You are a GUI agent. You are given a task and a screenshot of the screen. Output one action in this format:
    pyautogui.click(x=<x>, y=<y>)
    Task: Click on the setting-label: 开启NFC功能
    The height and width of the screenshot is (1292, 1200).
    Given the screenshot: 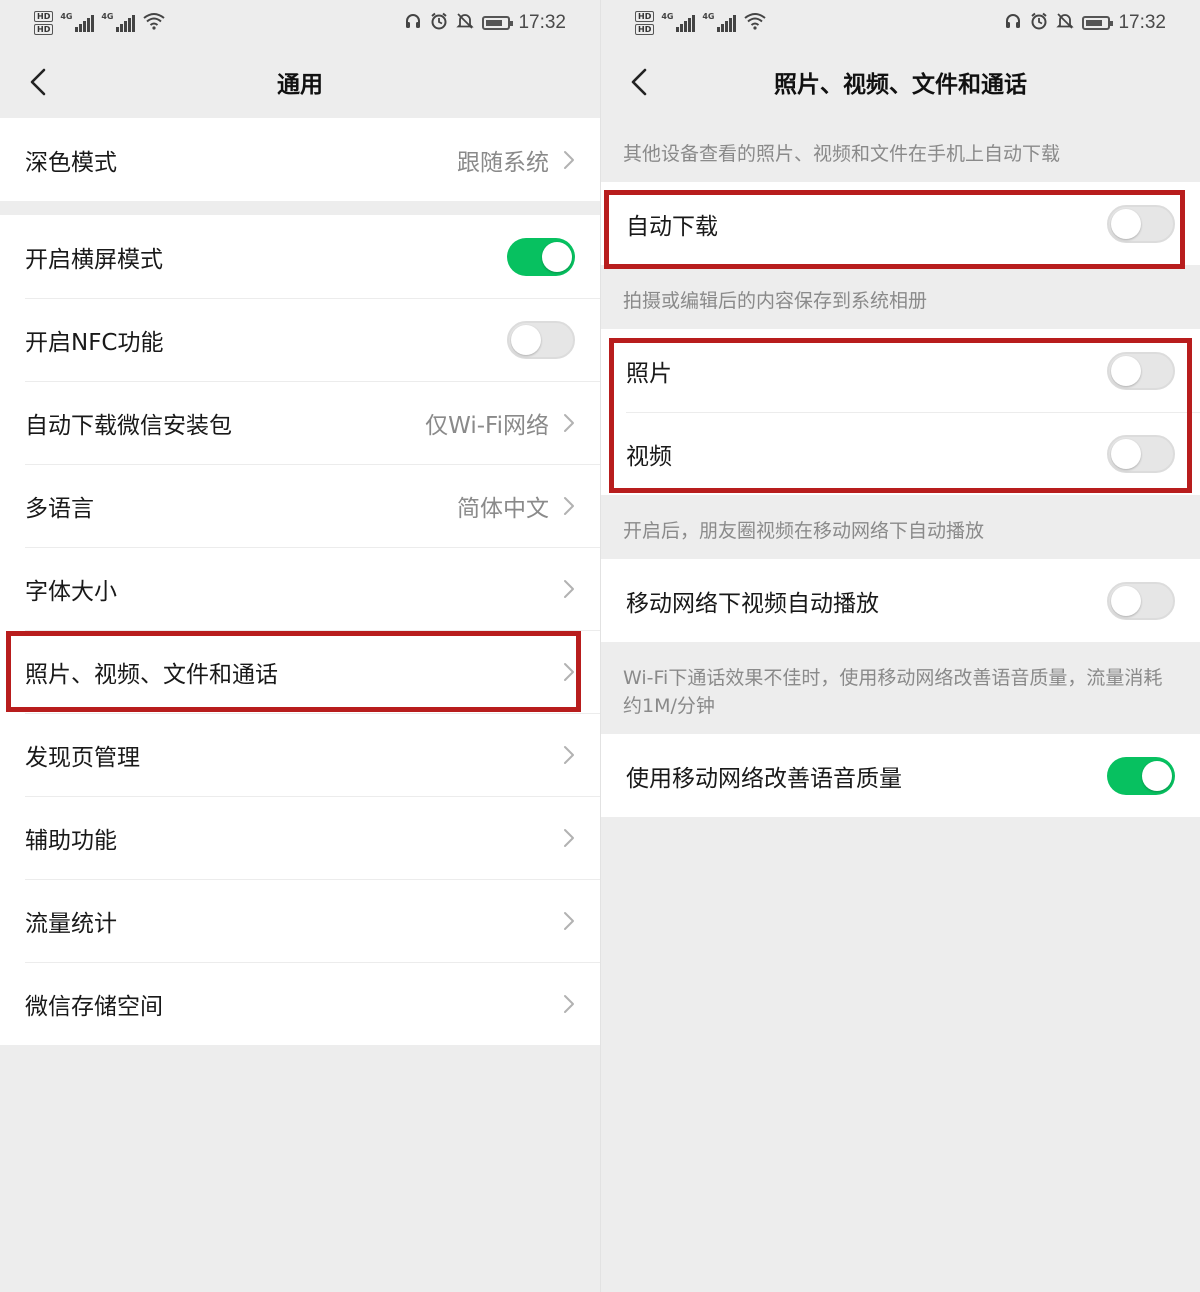 What is the action you would take?
    pyautogui.click(x=94, y=342)
    